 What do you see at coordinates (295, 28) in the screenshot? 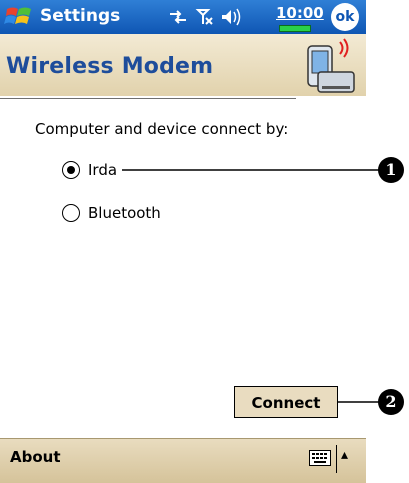
I see `battery-icon` at bounding box center [295, 28].